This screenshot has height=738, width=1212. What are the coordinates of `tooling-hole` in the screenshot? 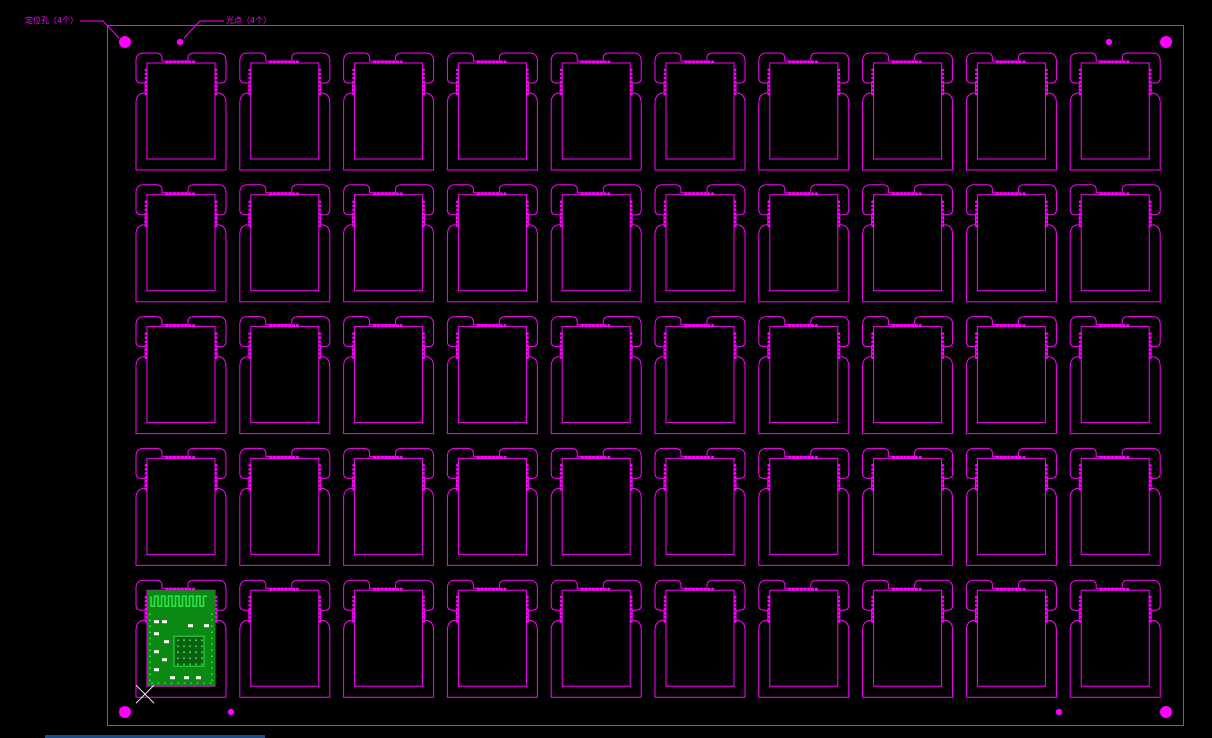 It's located at (1166, 712).